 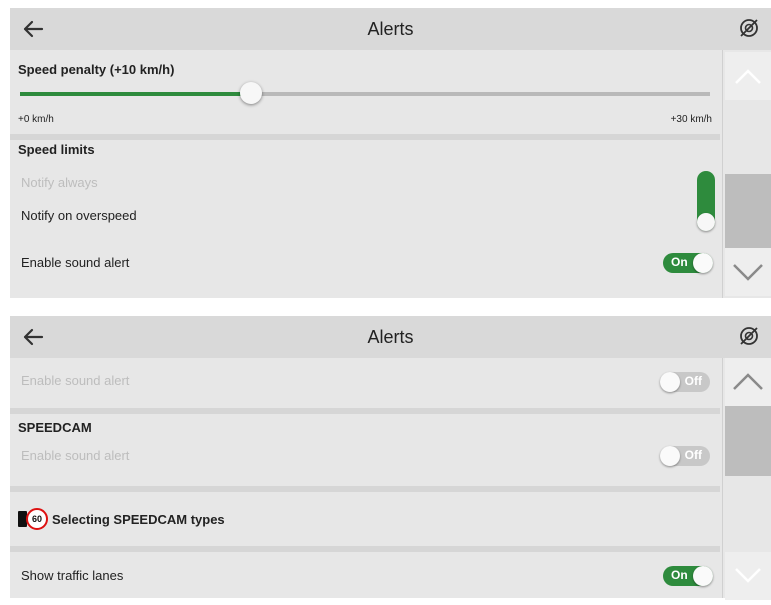 I want to click on speedcam-types-label: Selecting SPEEDCAM types, so click(x=138, y=519).